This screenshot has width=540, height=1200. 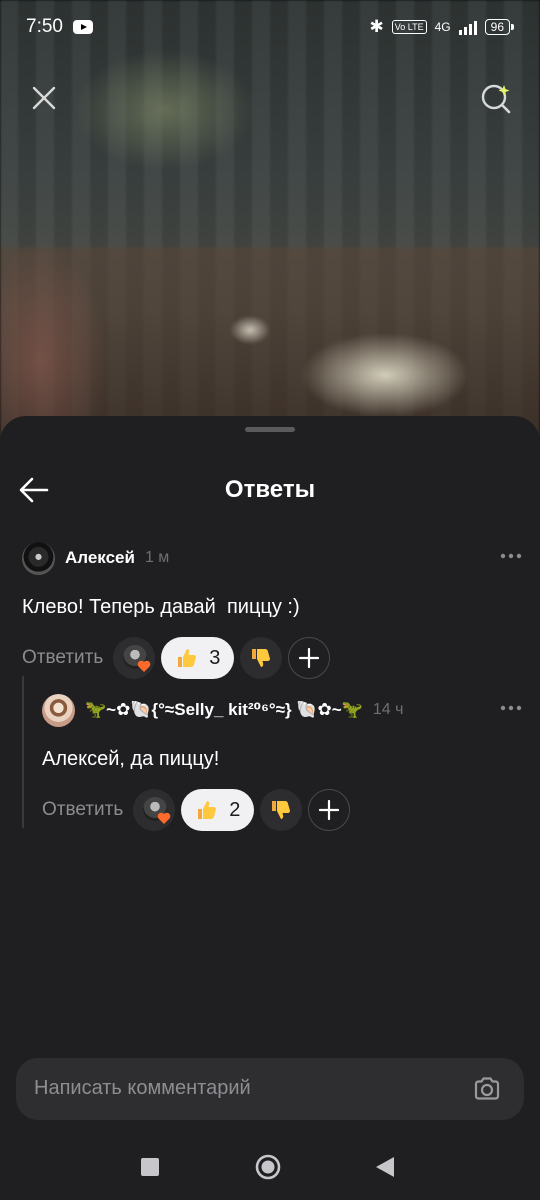 What do you see at coordinates (100, 558) in the screenshot?
I see `comment-author: Алексей` at bounding box center [100, 558].